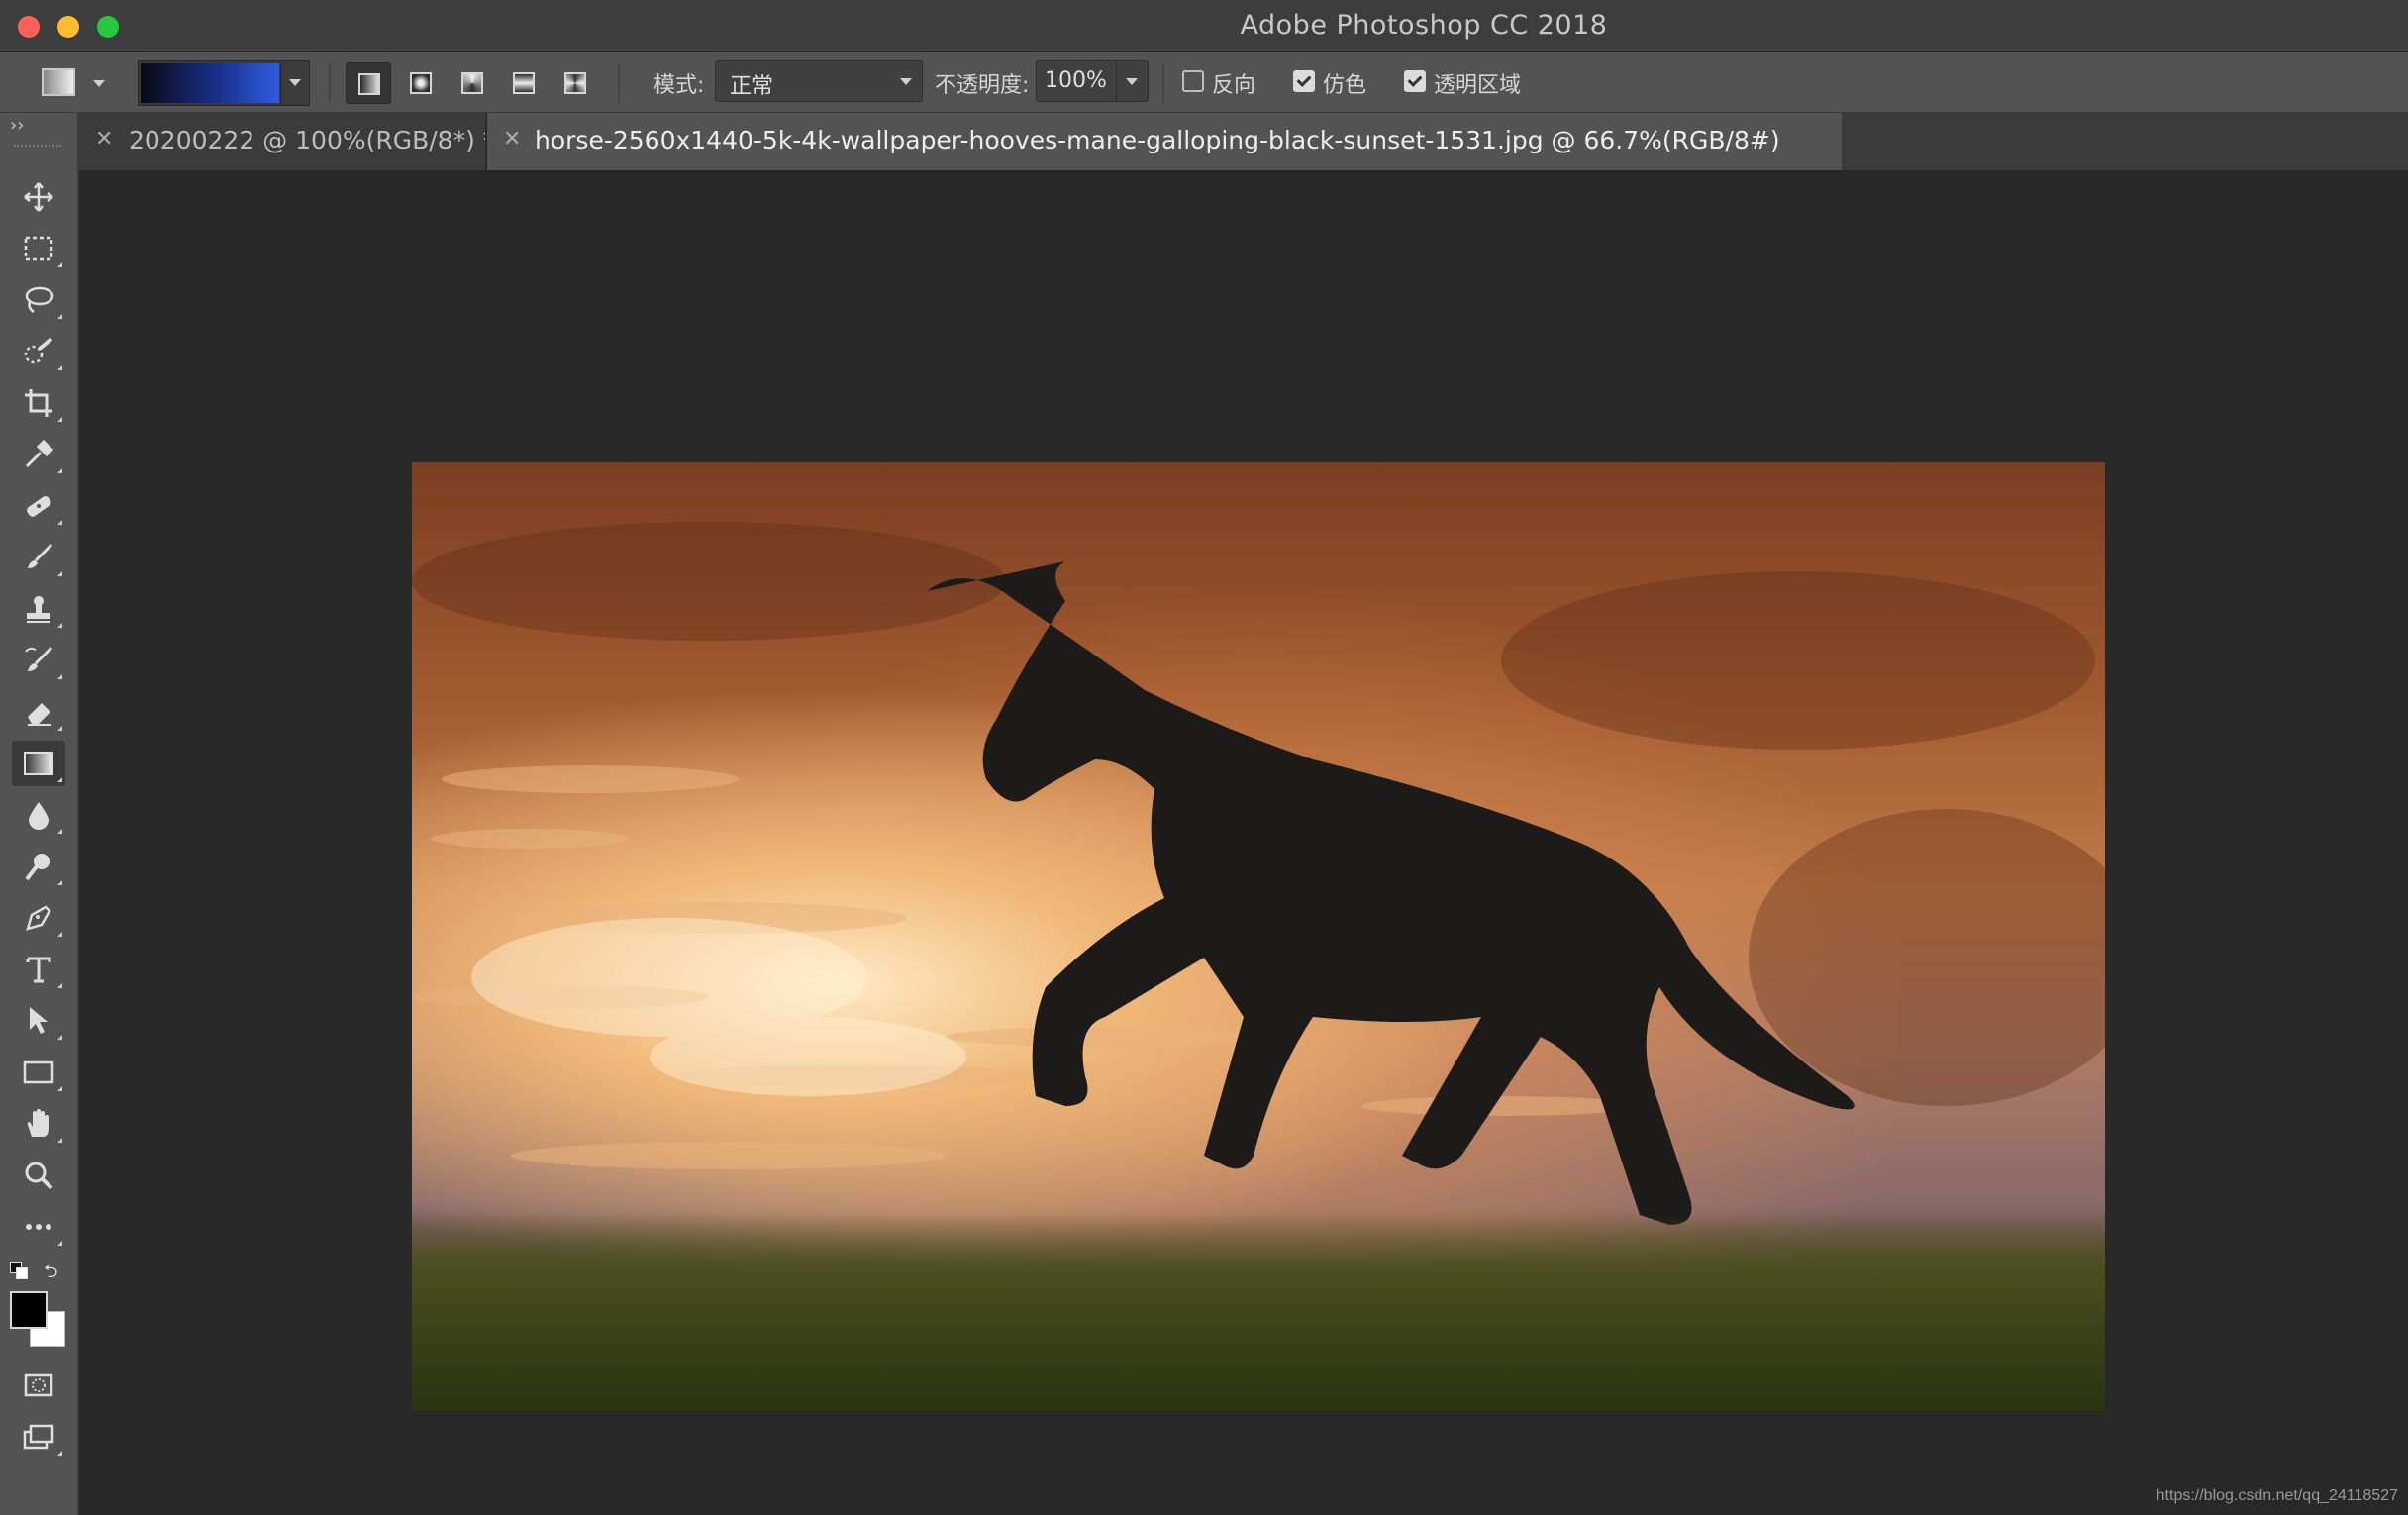 The image size is (2408, 1515). What do you see at coordinates (1258, 1312) in the screenshot?
I see `grass-field` at bounding box center [1258, 1312].